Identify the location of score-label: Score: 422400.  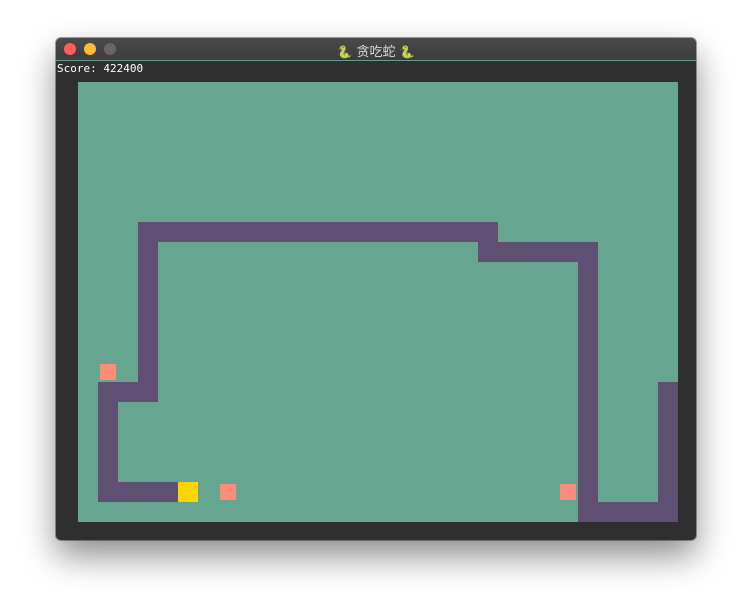
(100, 68).